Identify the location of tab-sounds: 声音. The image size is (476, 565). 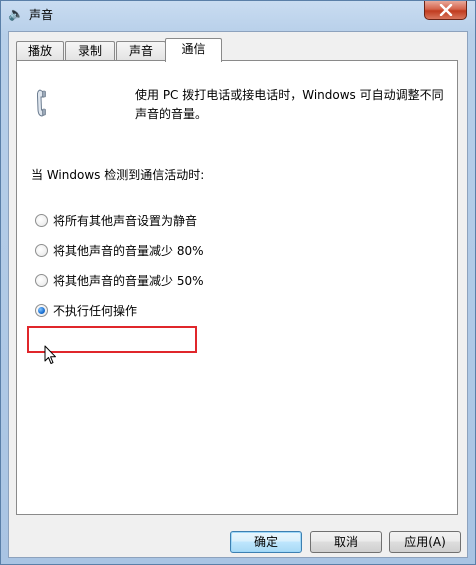
(141, 51).